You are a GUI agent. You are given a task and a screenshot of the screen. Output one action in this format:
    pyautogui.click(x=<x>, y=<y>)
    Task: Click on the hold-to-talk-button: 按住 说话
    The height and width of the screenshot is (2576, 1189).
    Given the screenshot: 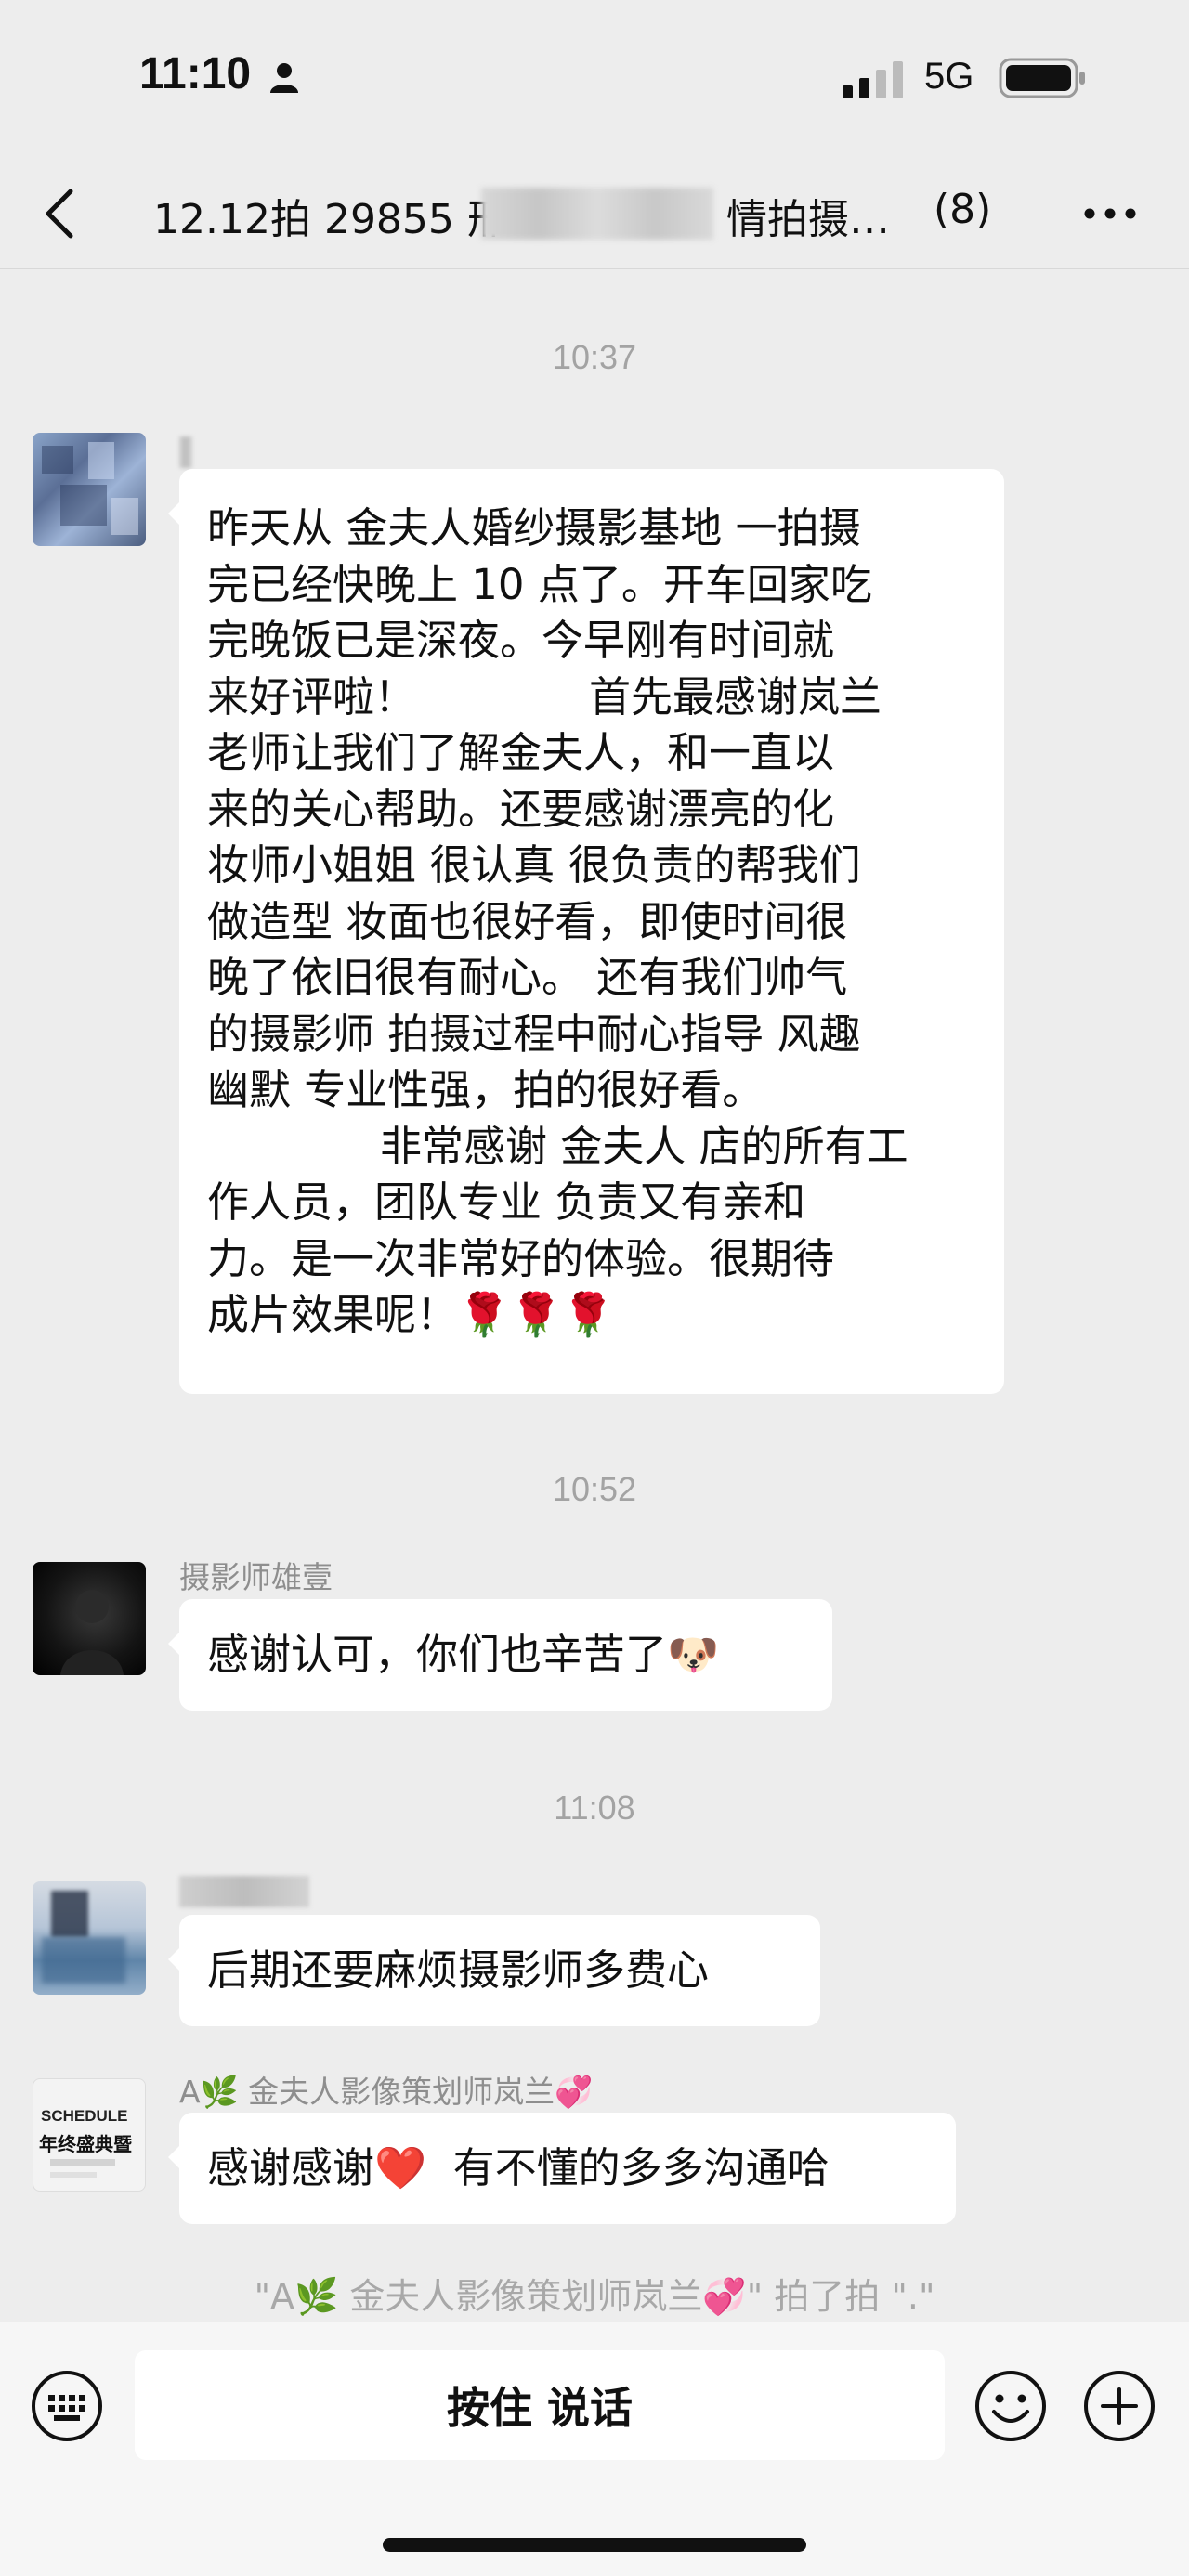 What is the action you would take?
    pyautogui.click(x=540, y=2405)
    